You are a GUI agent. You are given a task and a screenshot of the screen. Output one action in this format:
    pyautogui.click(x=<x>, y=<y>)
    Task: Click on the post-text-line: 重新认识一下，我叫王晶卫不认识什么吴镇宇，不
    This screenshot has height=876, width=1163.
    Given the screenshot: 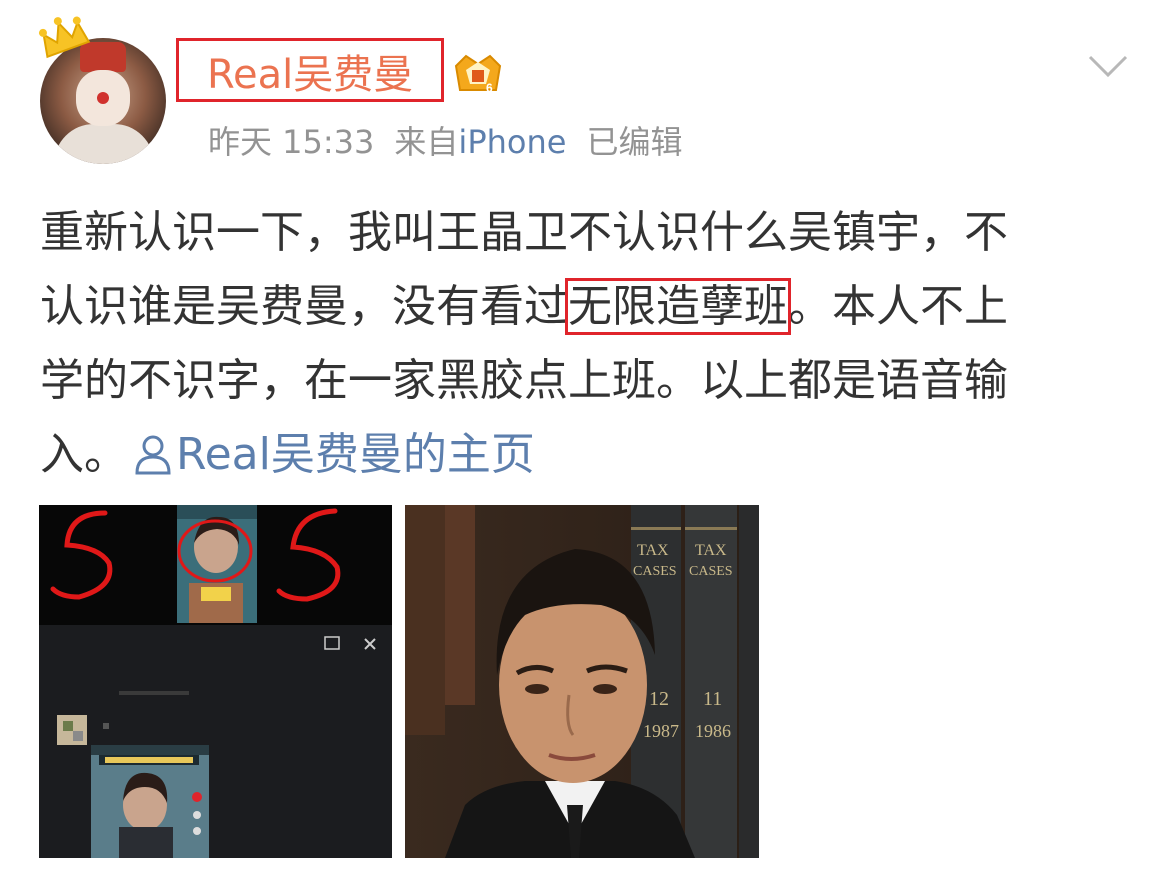 What is the action you would take?
    pyautogui.click(x=585, y=233)
    